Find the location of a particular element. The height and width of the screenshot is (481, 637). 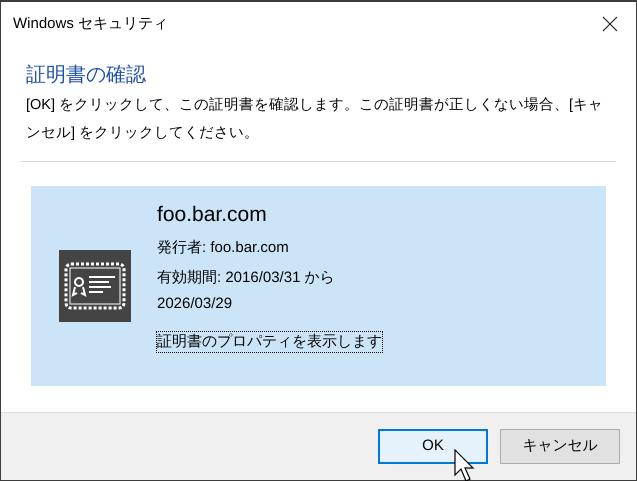

certificate-icon is located at coordinates (95, 286).